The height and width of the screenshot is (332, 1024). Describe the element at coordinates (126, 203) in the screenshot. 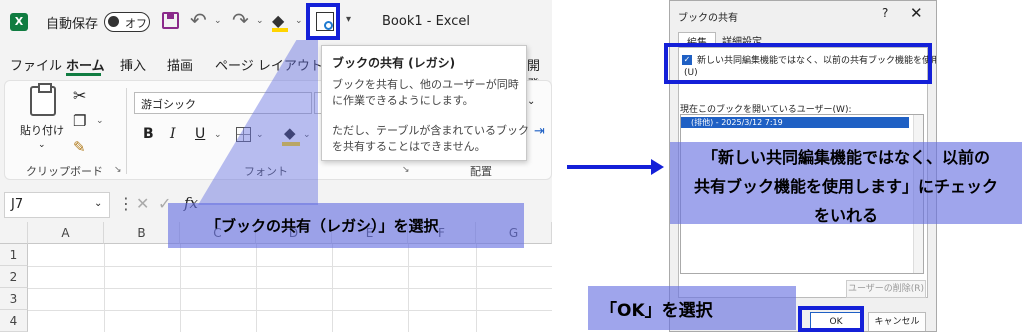

I see `more-options-icon: ⋮` at that location.